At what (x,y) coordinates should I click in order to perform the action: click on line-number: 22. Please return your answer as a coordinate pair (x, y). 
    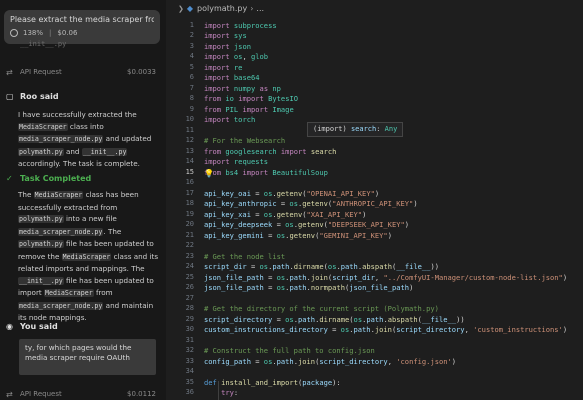
    Looking at the image, I should click on (189, 245).